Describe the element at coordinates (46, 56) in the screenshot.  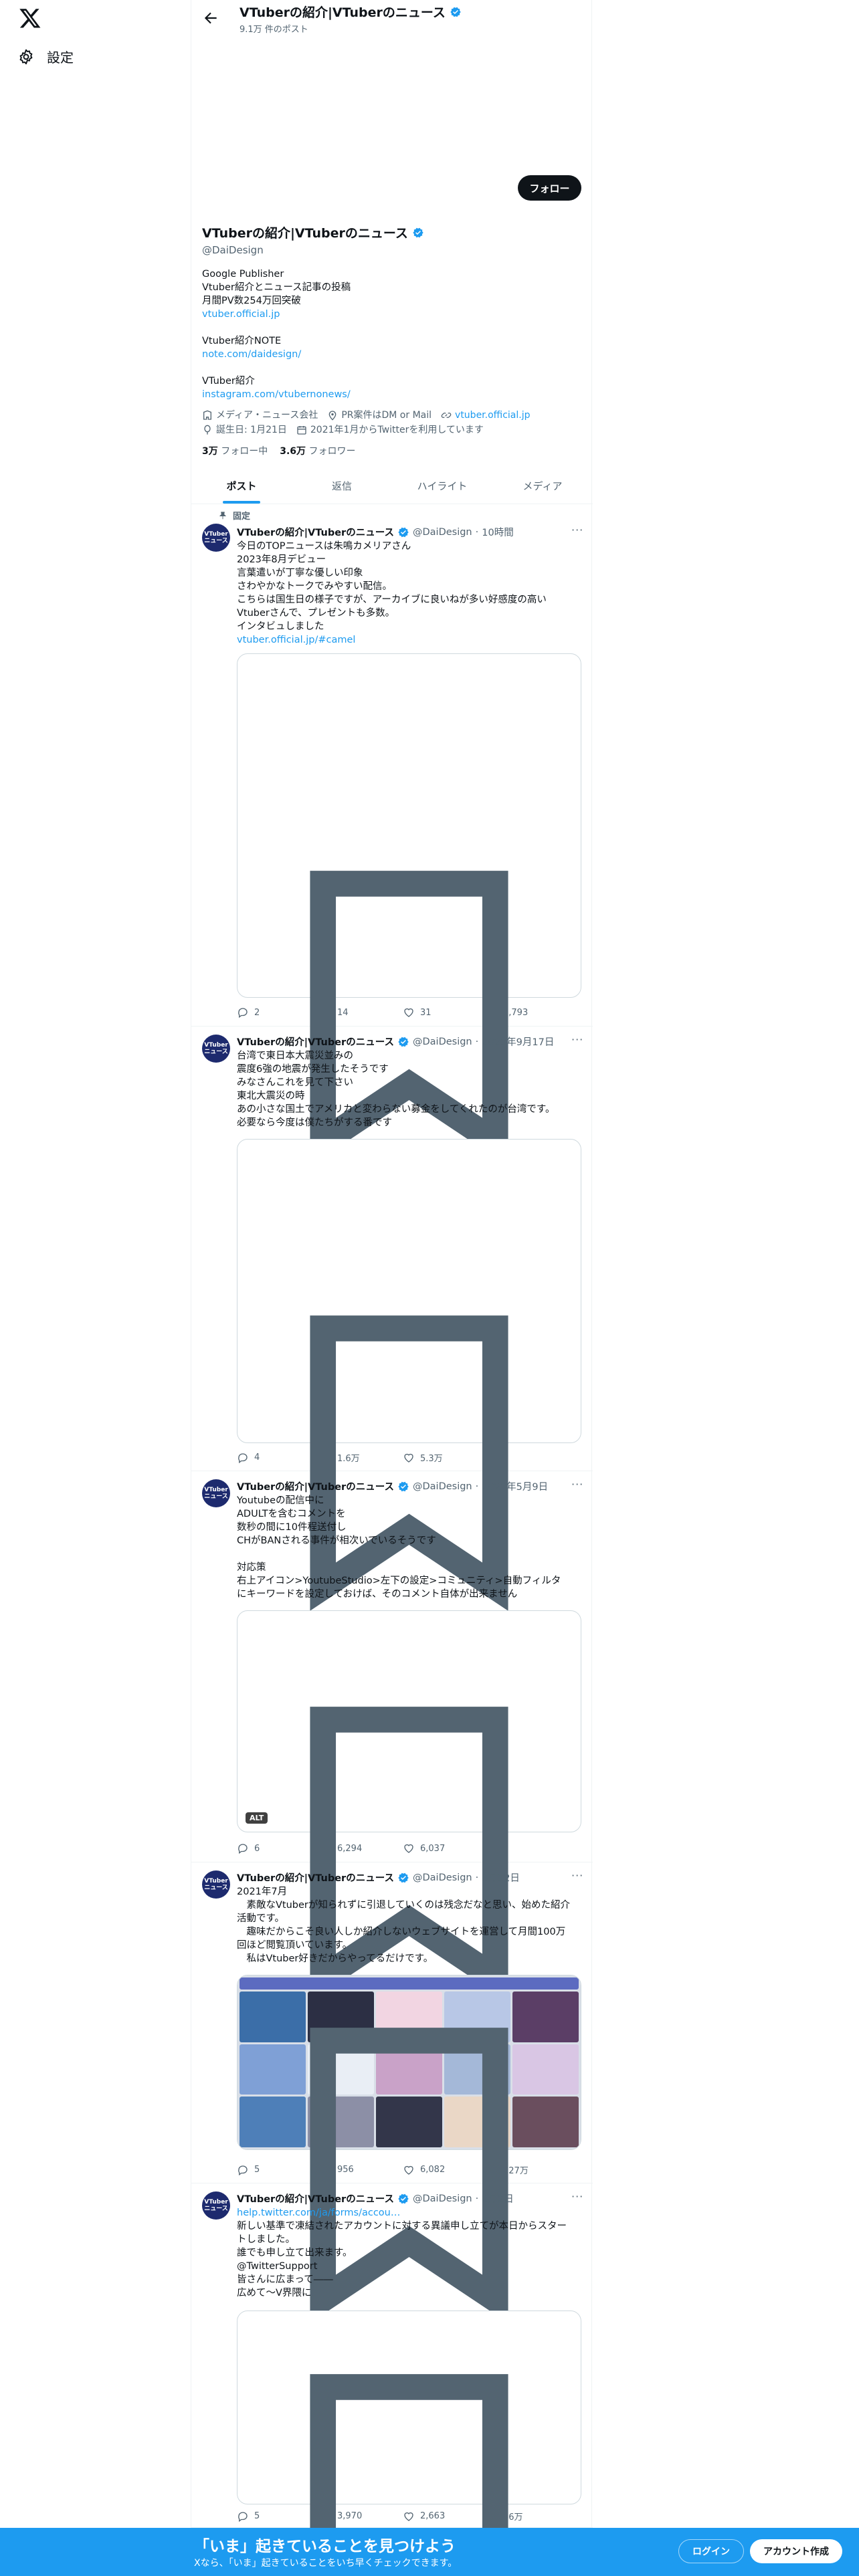
I see `settings-link: 設定` at that location.